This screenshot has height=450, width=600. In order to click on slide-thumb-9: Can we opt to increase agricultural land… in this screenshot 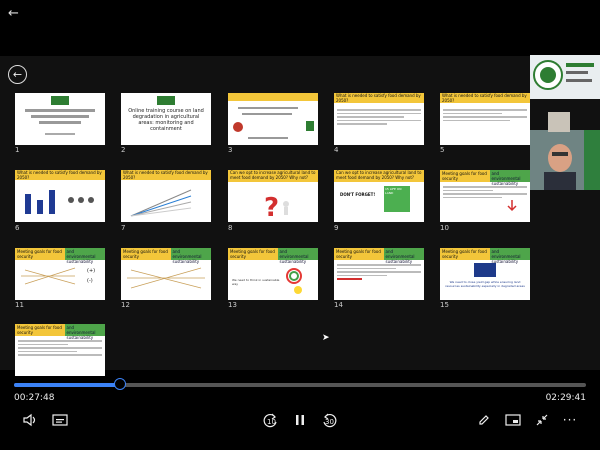, I will do `click(379, 196)`.